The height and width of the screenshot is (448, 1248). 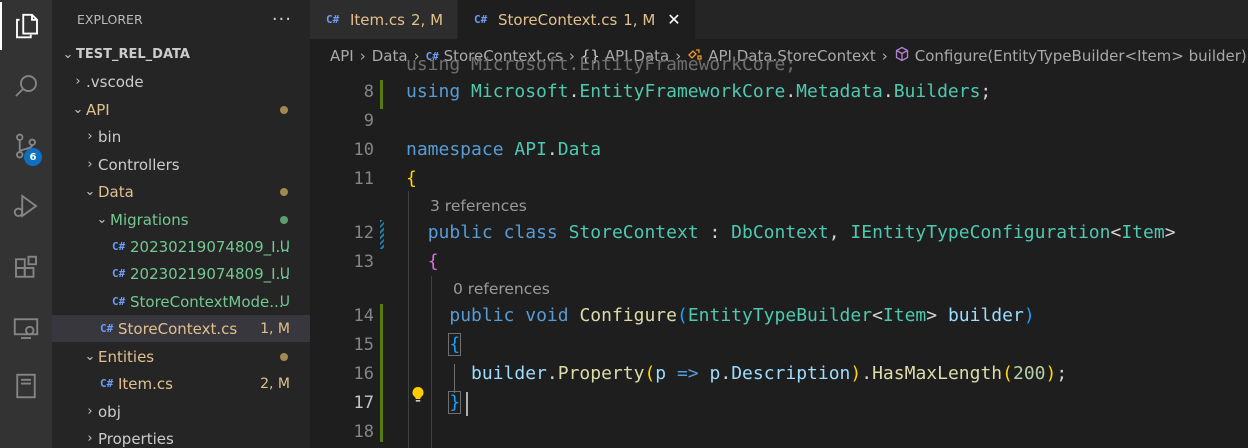 I want to click on notebook-button, so click(x=26, y=386).